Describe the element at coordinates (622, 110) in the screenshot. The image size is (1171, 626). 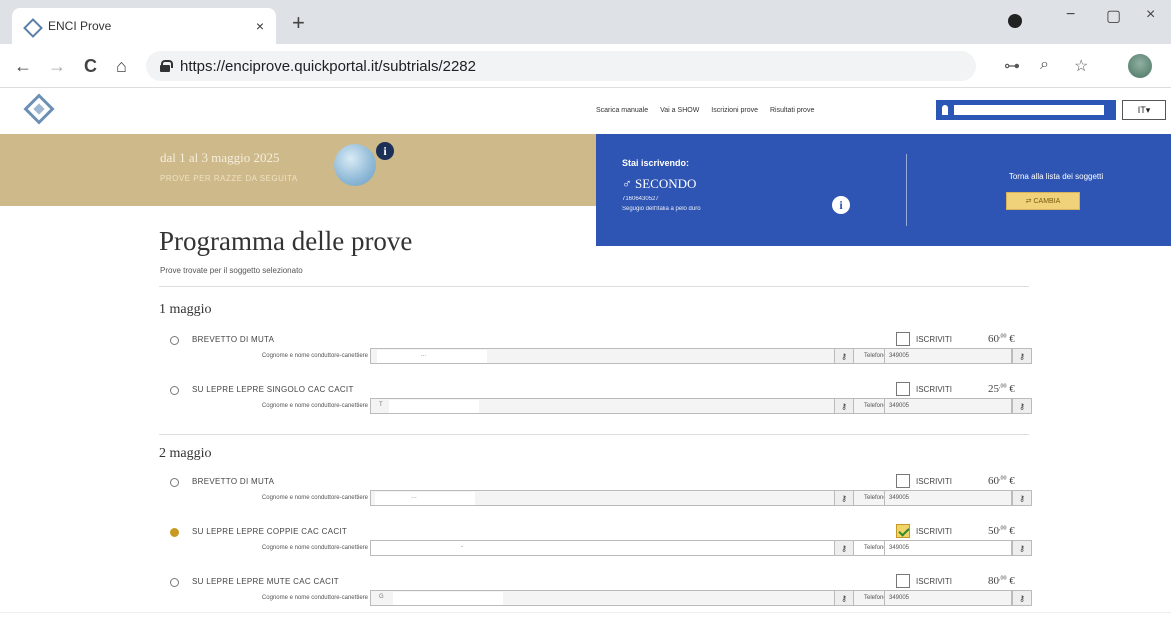
I see `download-manual-link: Scarica manuale` at that location.